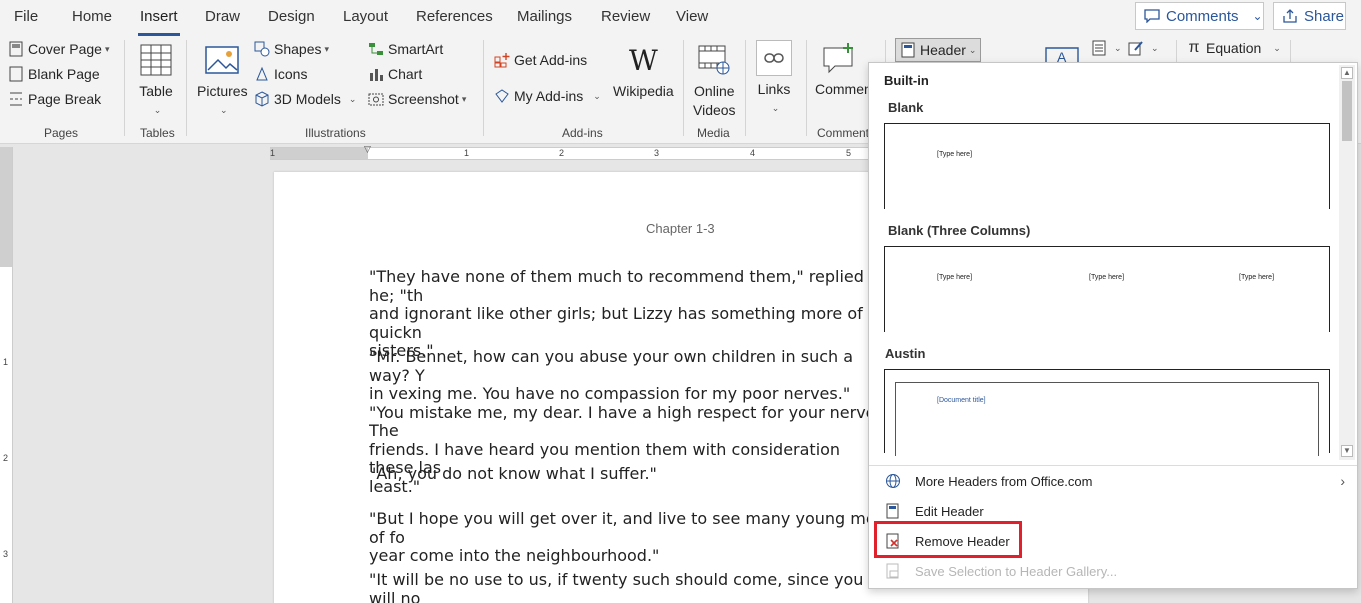 The width and height of the screenshot is (1361, 603). I want to click on header-option-blank: [Type here], so click(1107, 166).